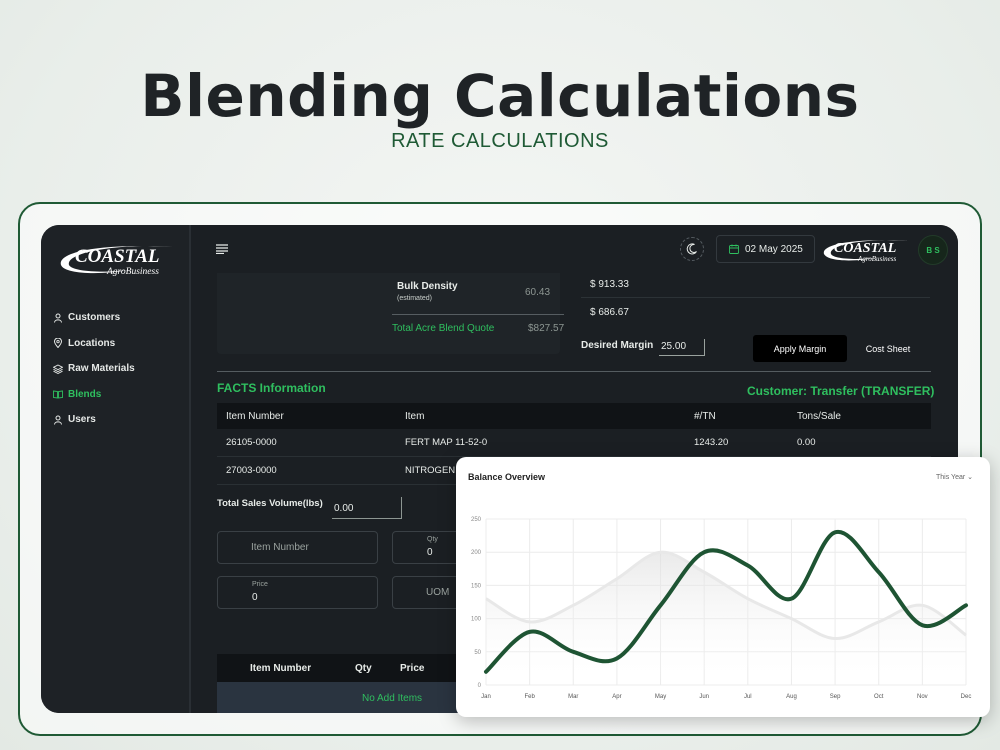  What do you see at coordinates (58, 369) in the screenshot?
I see `layers-icon` at bounding box center [58, 369].